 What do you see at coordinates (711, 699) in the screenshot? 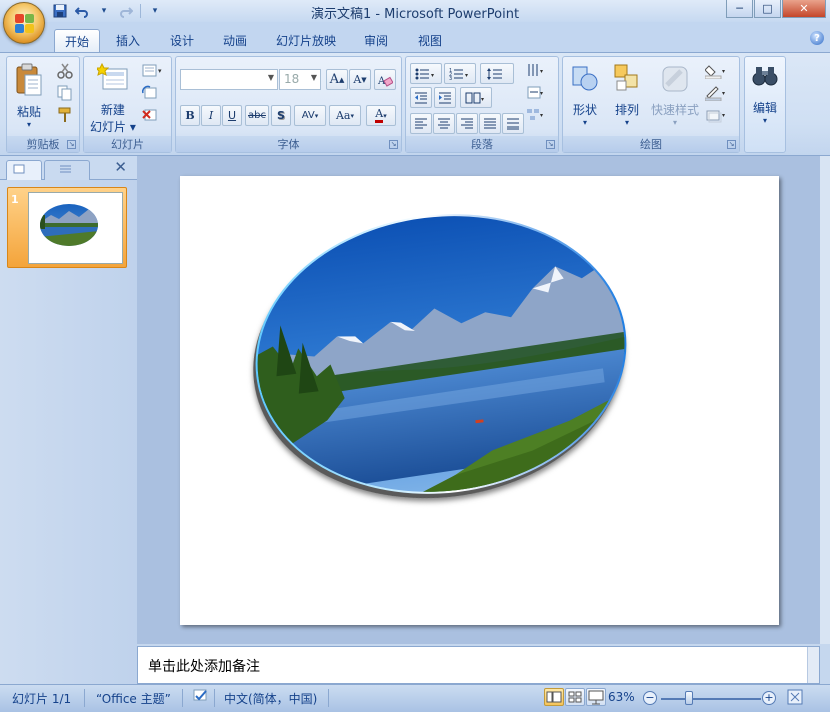
I see `zoom-slider-track` at bounding box center [711, 699].